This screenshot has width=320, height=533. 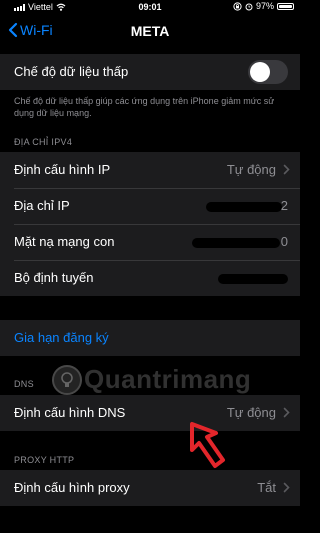 What do you see at coordinates (150, 278) in the screenshot?
I see `router-row: Bộ định tuyến` at bounding box center [150, 278].